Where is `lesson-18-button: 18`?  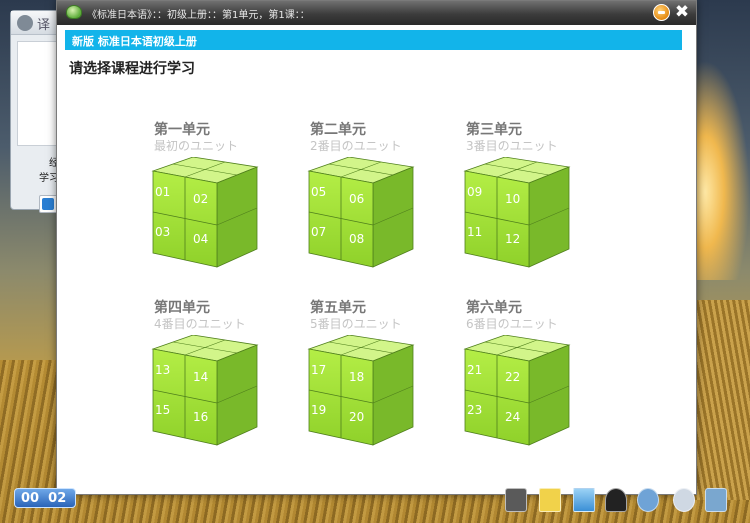 lesson-18-button: 18 is located at coordinates (356, 377).